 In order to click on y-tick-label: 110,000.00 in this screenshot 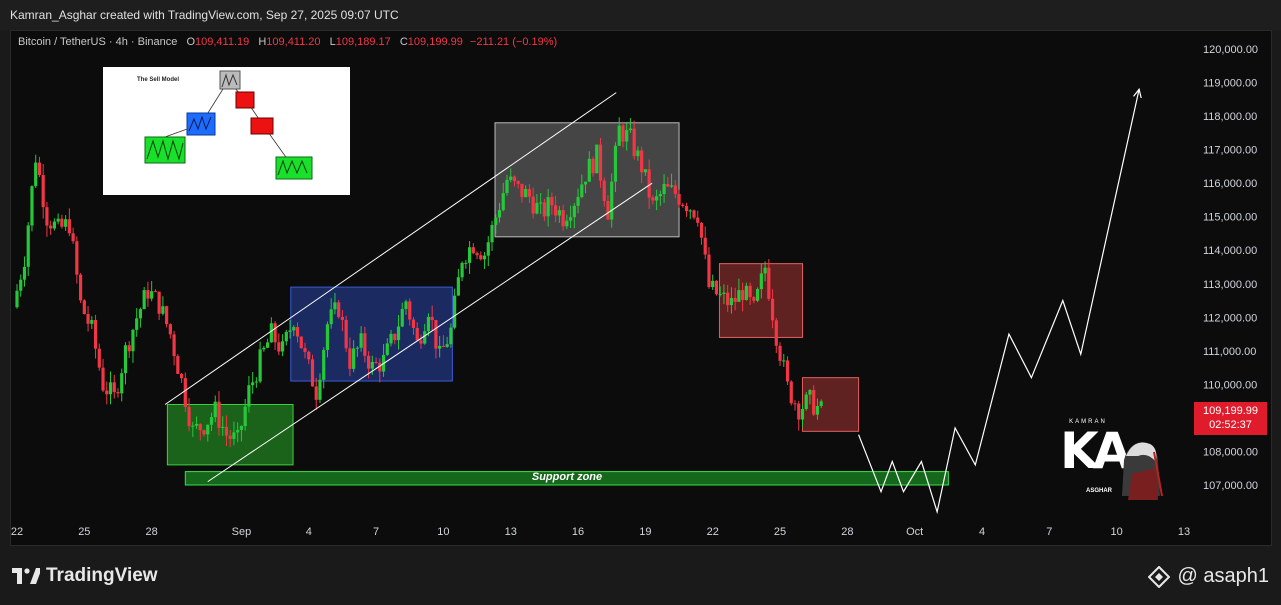, I will do `click(1230, 385)`.